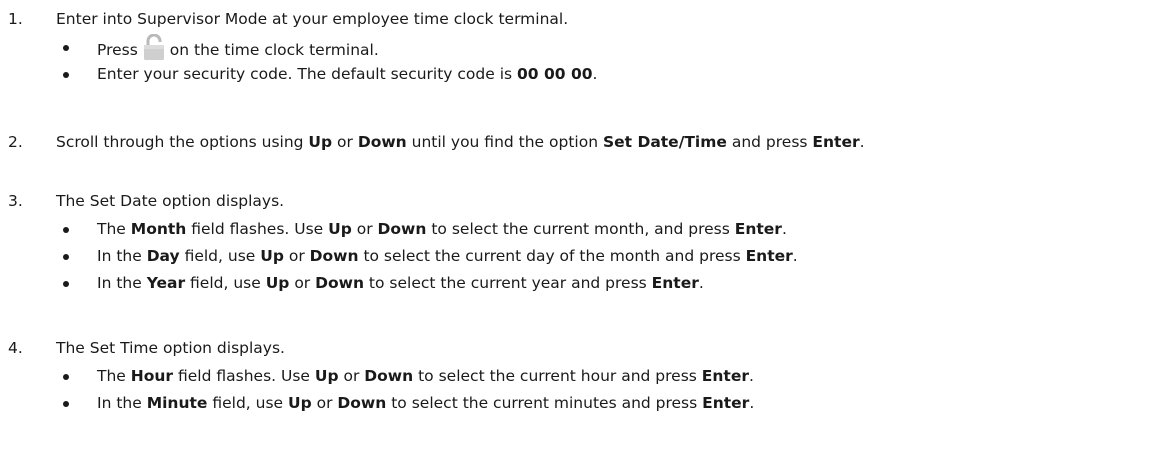  What do you see at coordinates (15, 142) in the screenshot?
I see `step-number: 2.` at bounding box center [15, 142].